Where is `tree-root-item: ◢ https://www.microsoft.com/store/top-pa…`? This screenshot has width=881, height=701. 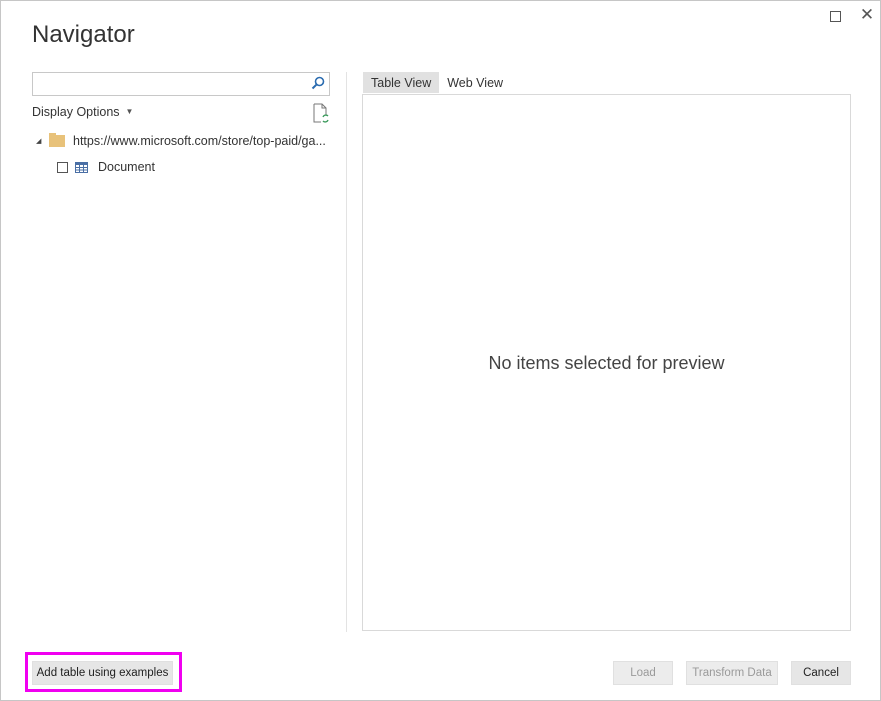 tree-root-item: ◢ https://www.microsoft.com/store/top-pa… is located at coordinates (181, 140).